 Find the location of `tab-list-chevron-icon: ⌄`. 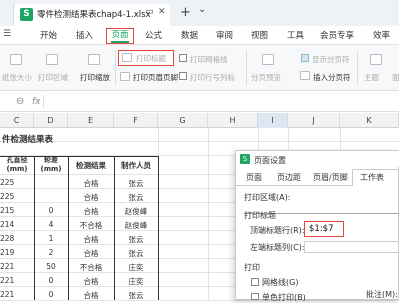

tab-list-chevron-icon: ⌄ is located at coordinates (202, 9).